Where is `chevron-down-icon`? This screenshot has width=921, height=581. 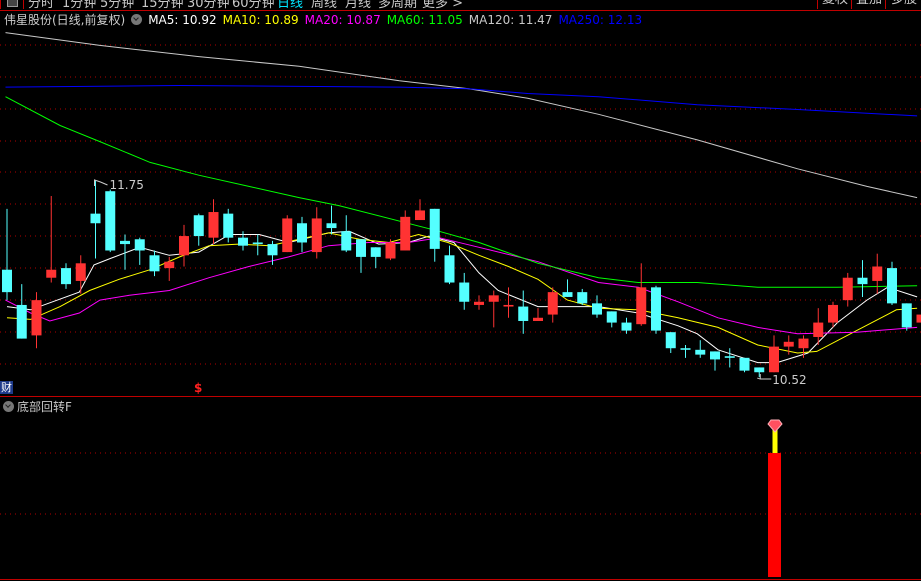 chevron-down-icon is located at coordinates (8, 406).